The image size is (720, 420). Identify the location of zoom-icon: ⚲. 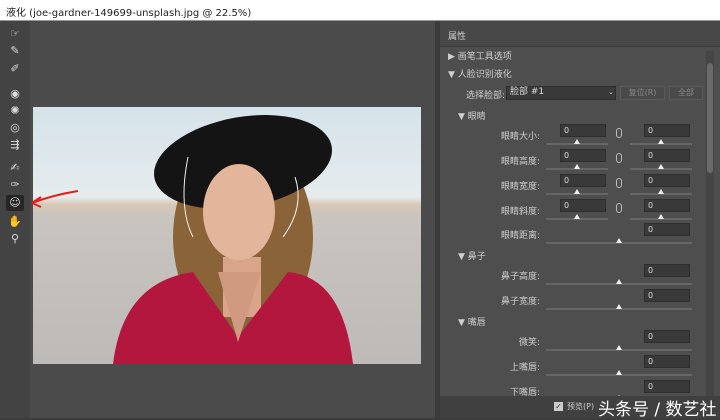
(15, 239).